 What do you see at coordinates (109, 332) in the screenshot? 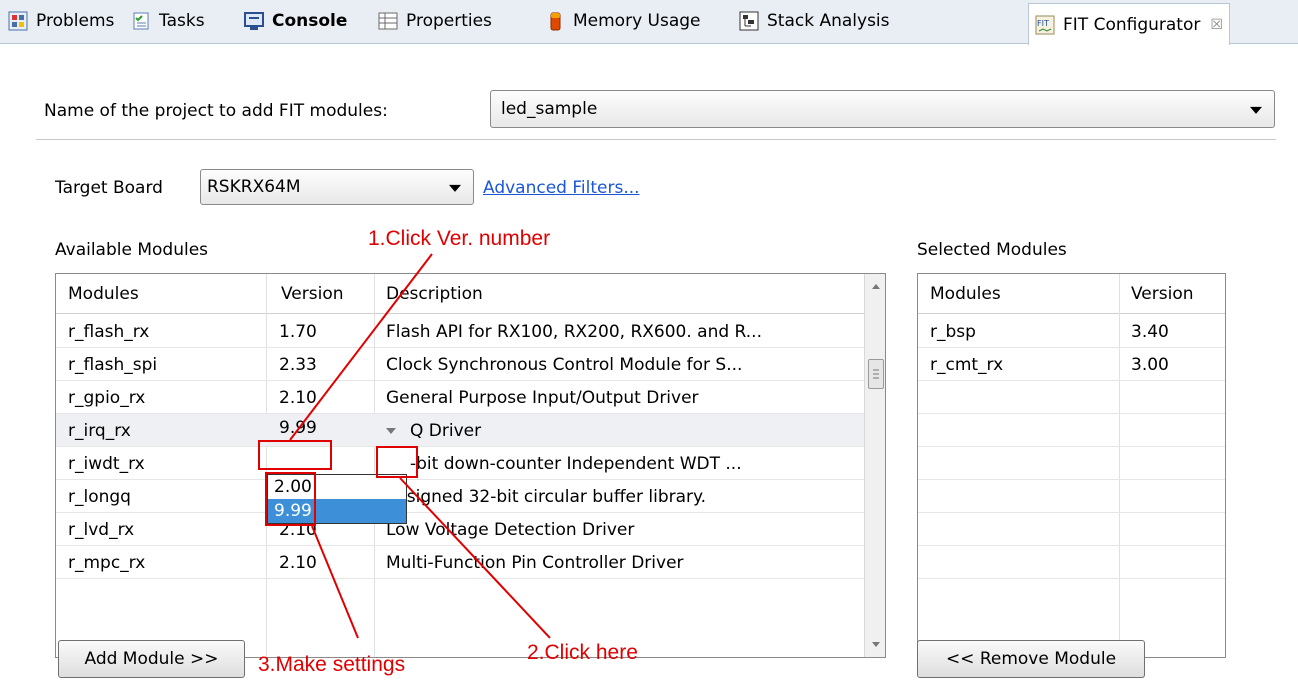
I see `module-name: r_flash_rx` at bounding box center [109, 332].